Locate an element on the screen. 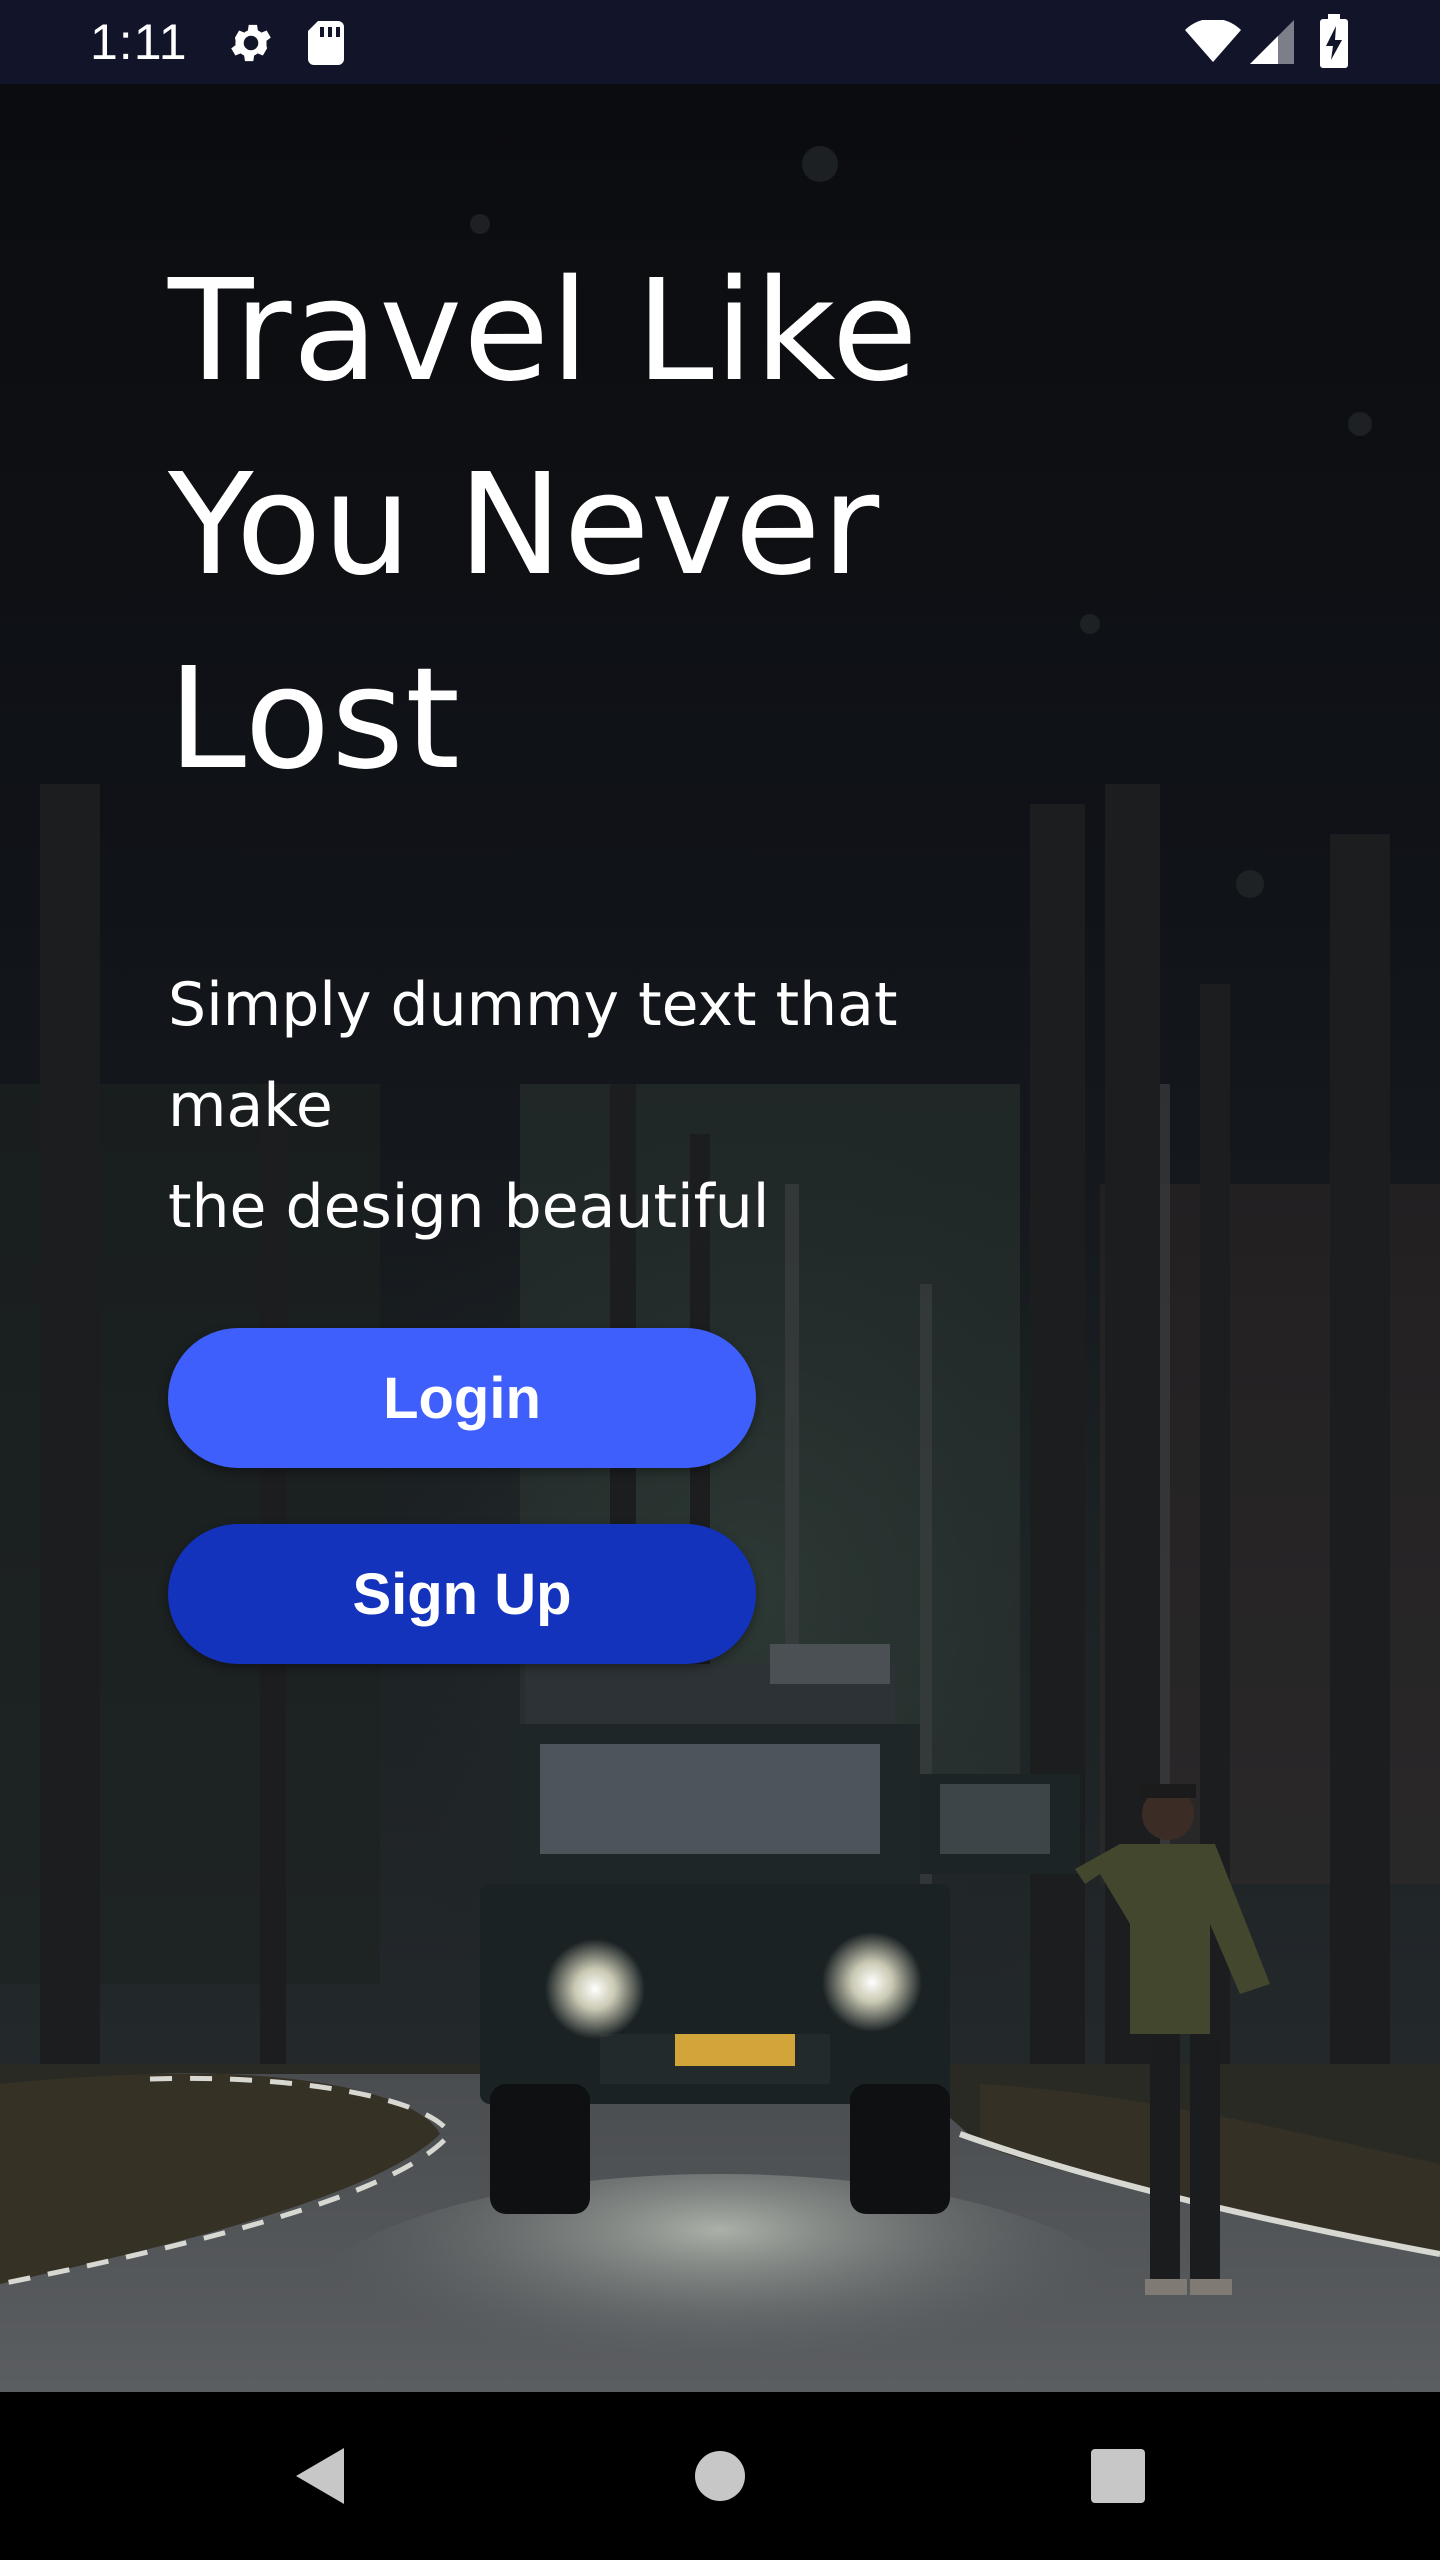 The height and width of the screenshot is (2560, 1440). wifi-icon is located at coordinates (1213, 43).